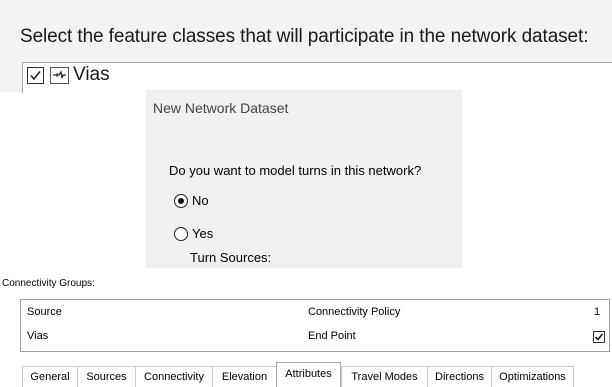 Image resolution: width=612 pixels, height=387 pixels. Describe the element at coordinates (384, 376) in the screenshot. I see `tab-travel-modes: Travel Modes` at that location.